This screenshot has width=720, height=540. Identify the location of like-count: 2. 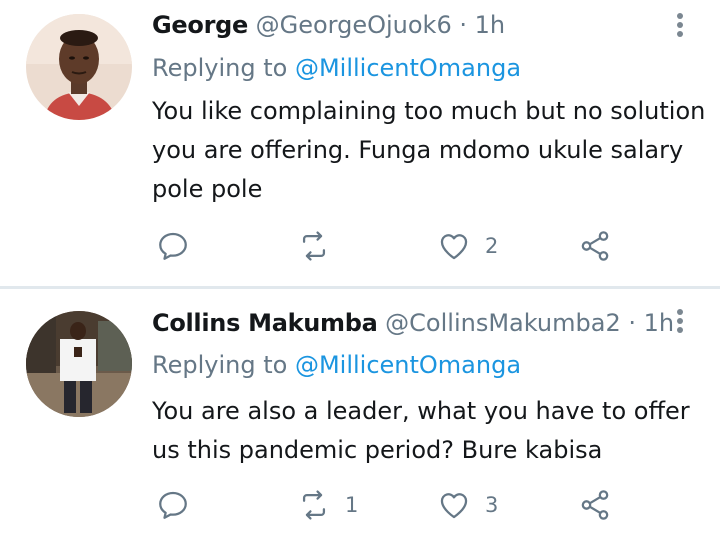
(492, 246).